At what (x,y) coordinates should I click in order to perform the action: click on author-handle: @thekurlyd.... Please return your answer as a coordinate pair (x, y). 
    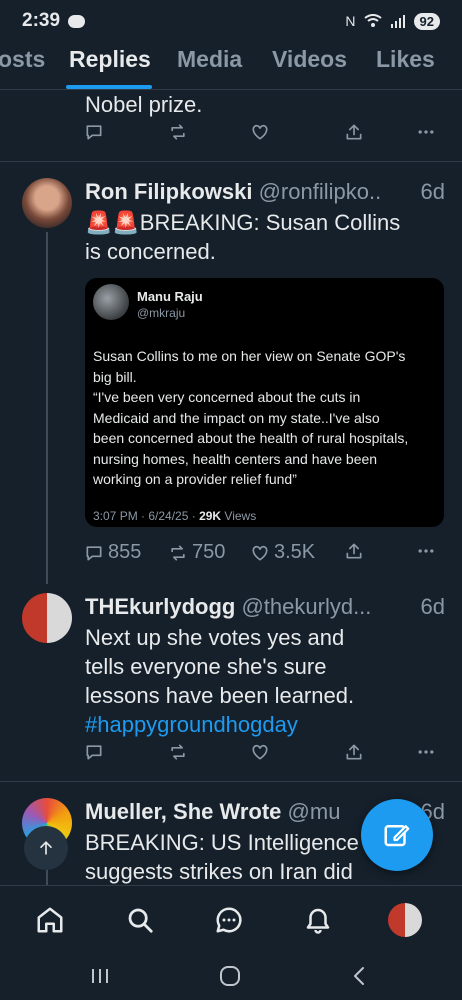
    Looking at the image, I should click on (306, 606).